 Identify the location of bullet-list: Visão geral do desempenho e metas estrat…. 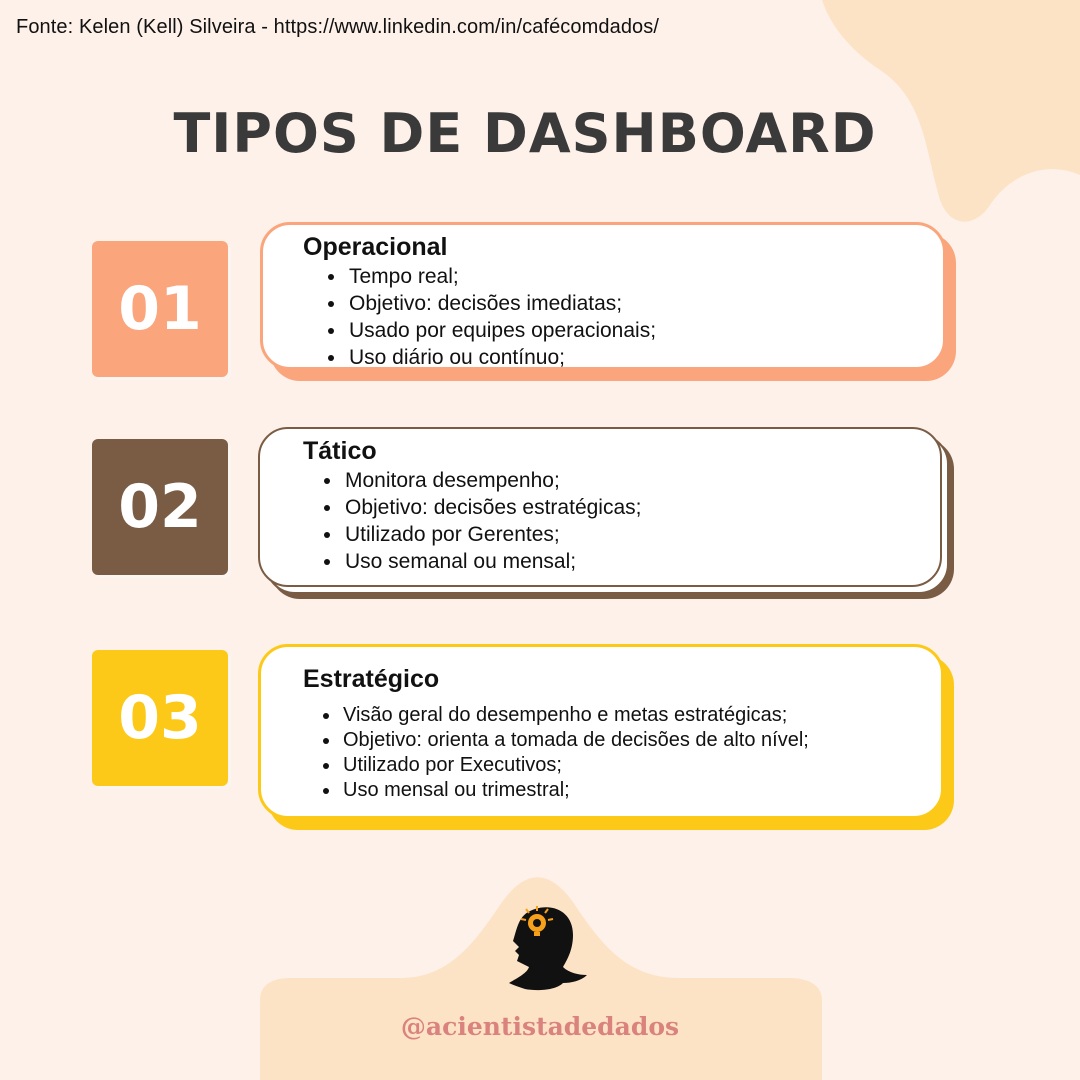
(564, 753).